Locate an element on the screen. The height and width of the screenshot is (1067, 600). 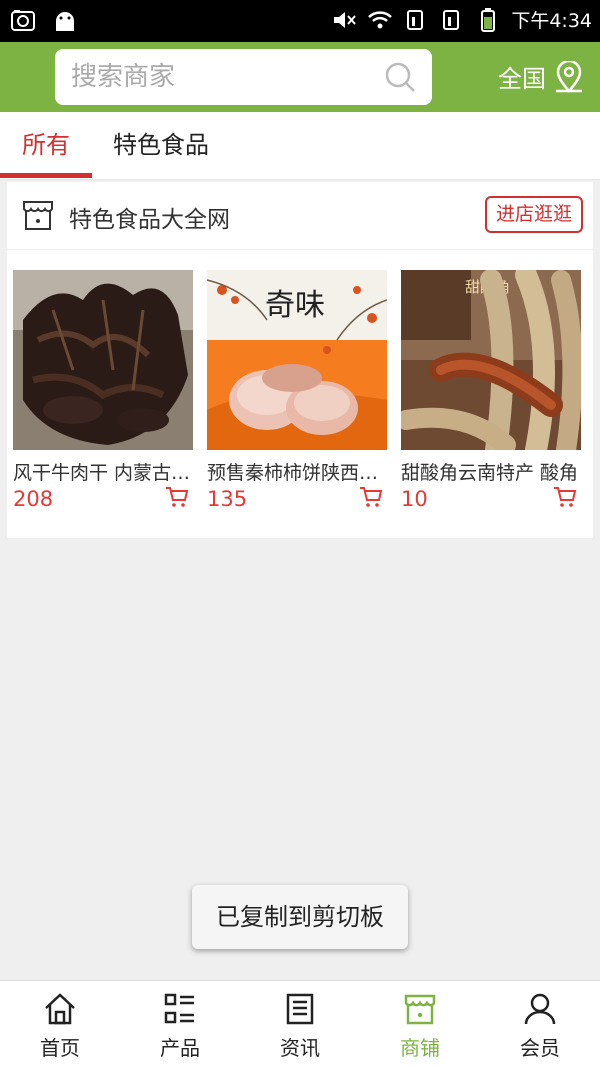
product-name: 甜酸角云南特产 酸角 is located at coordinates (490, 473).